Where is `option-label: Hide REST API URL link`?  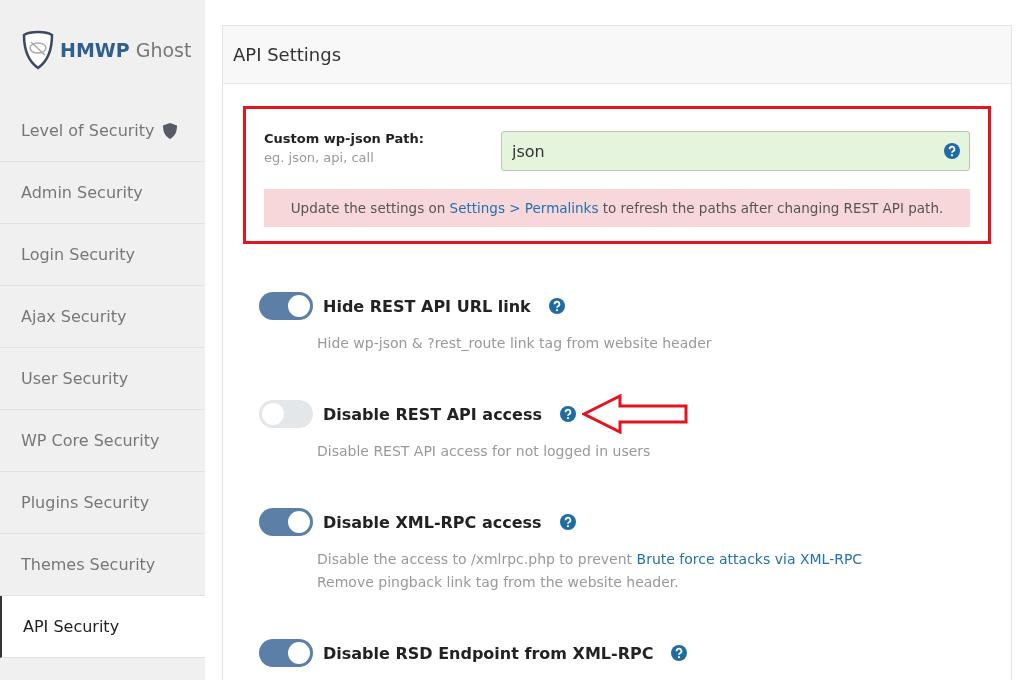 option-label: Hide REST API URL link is located at coordinates (427, 306).